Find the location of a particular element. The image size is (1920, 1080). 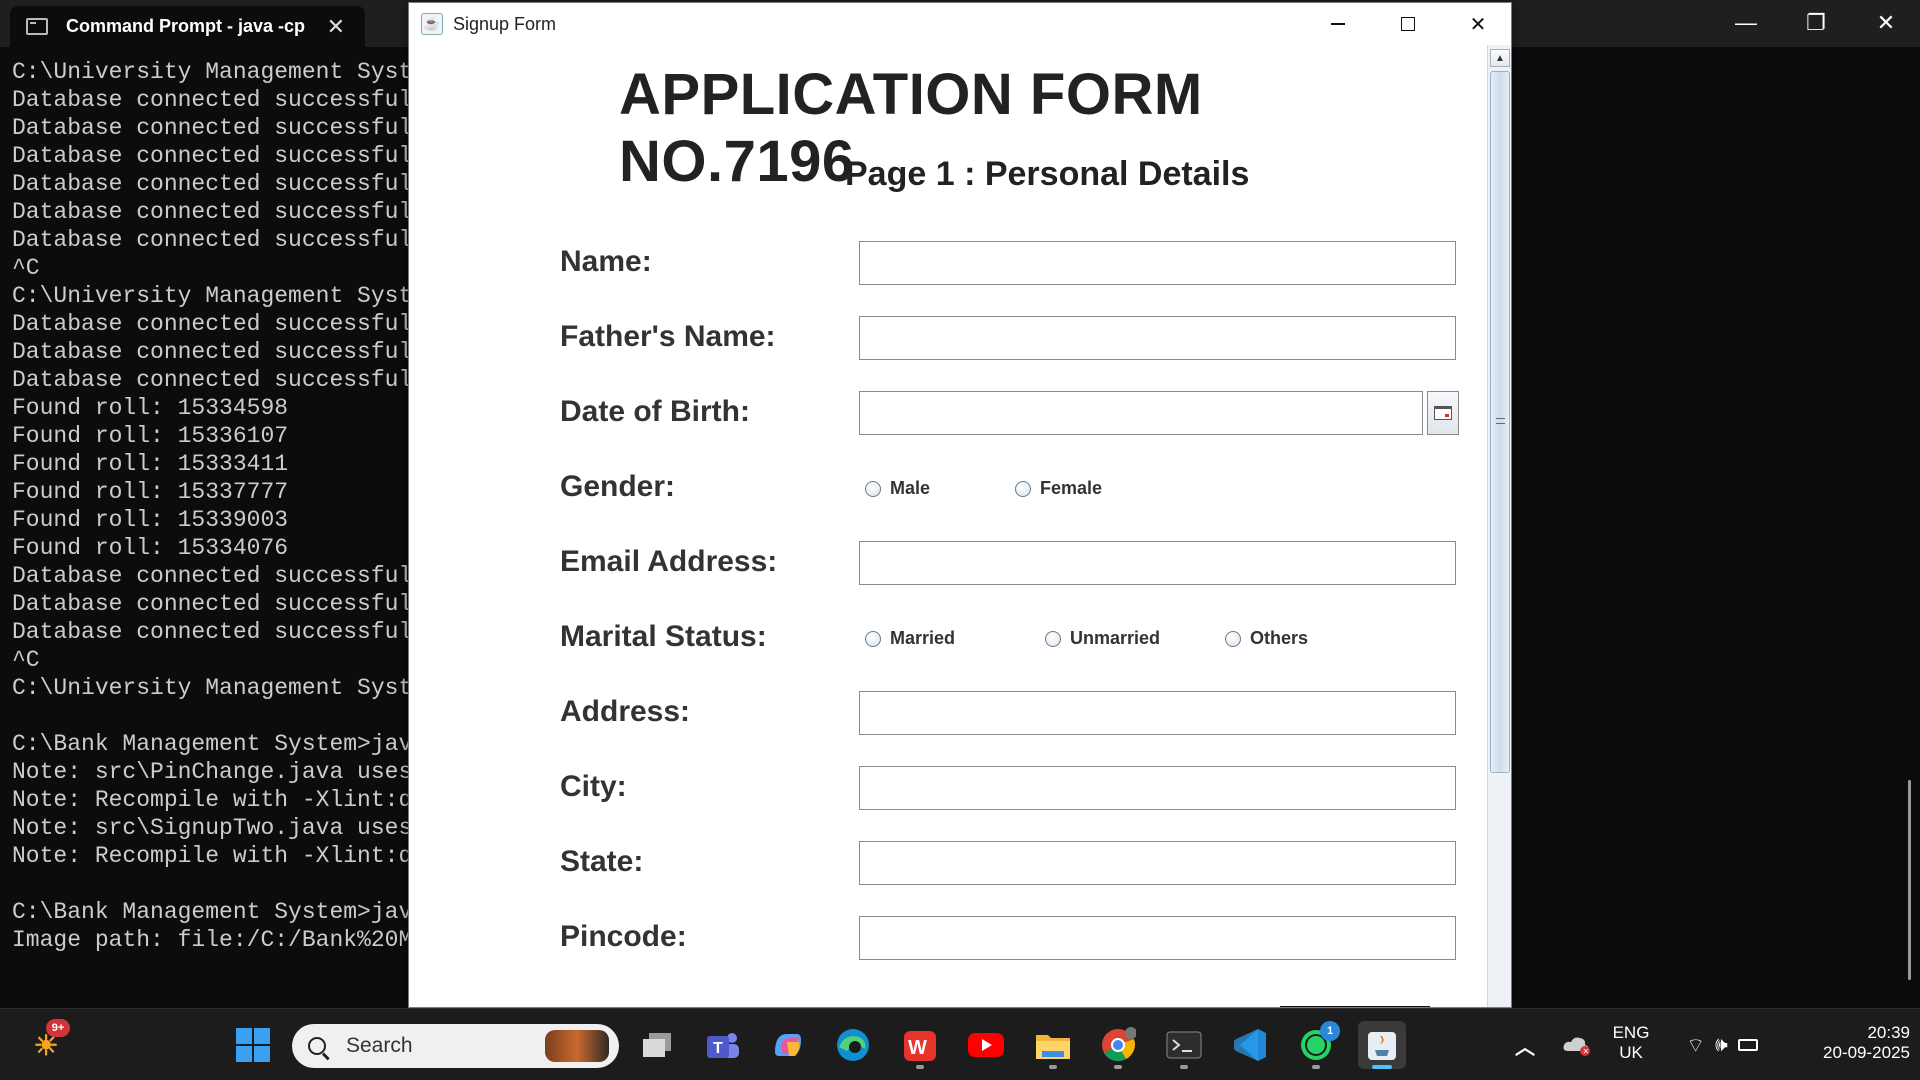

terminal-button is located at coordinates (1184, 1045).